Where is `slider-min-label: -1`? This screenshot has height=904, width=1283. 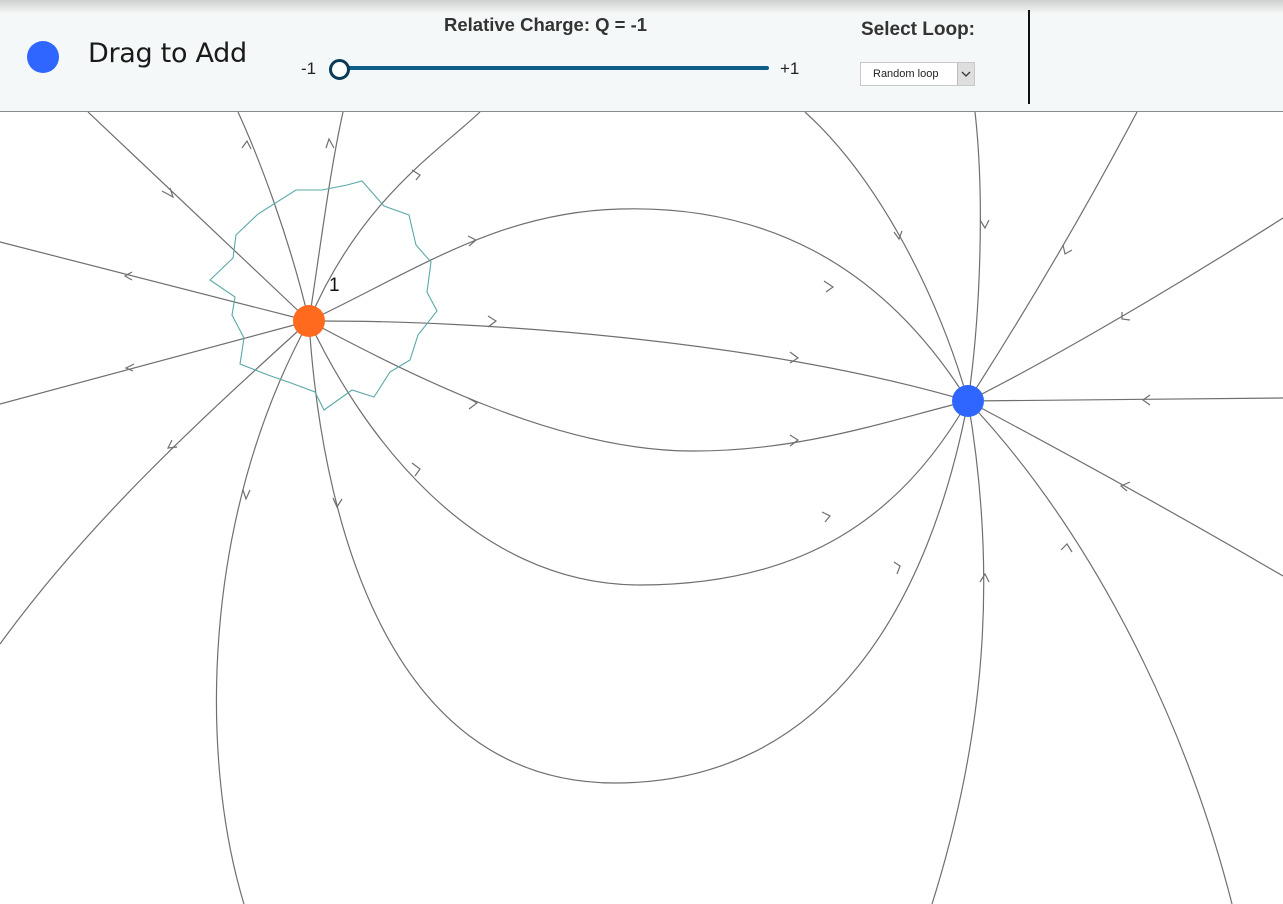
slider-min-label: -1 is located at coordinates (309, 68).